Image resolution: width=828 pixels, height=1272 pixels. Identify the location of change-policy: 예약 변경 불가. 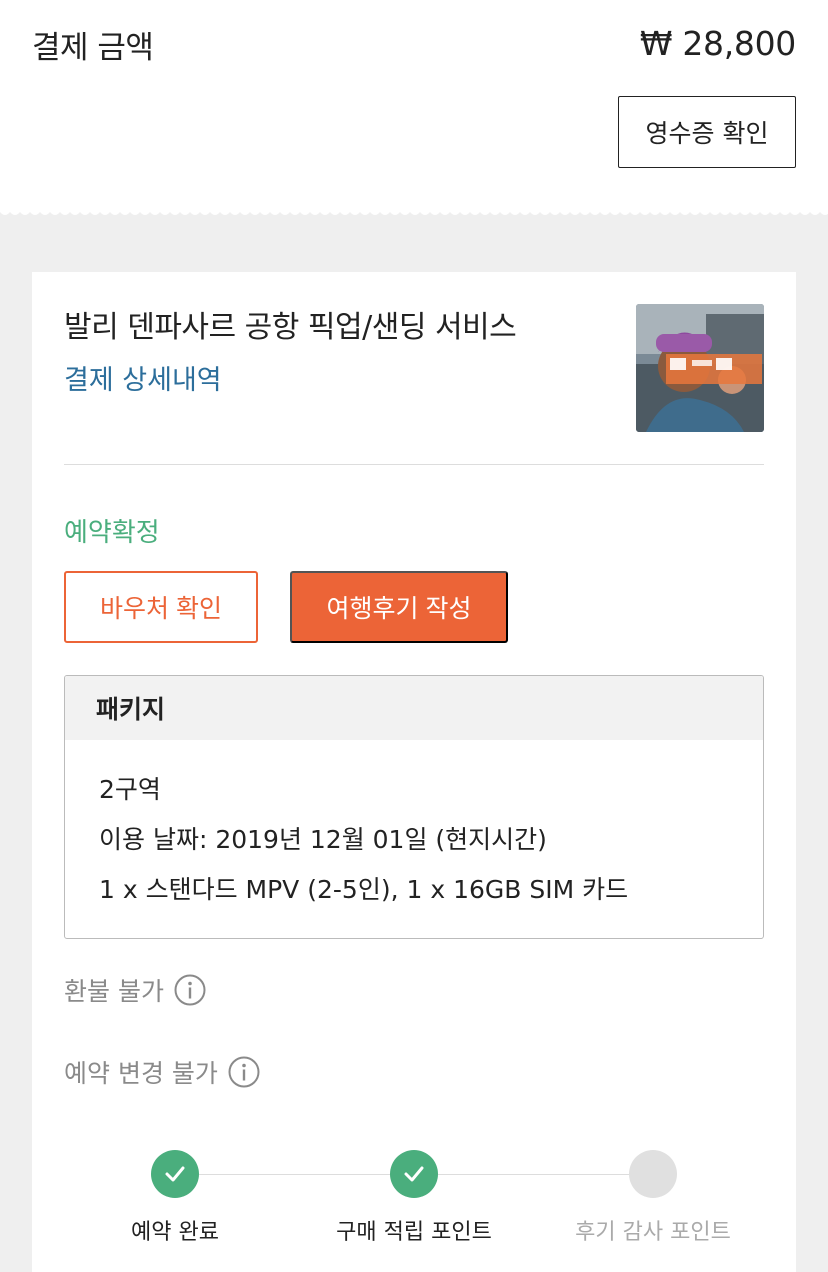
(162, 1072).